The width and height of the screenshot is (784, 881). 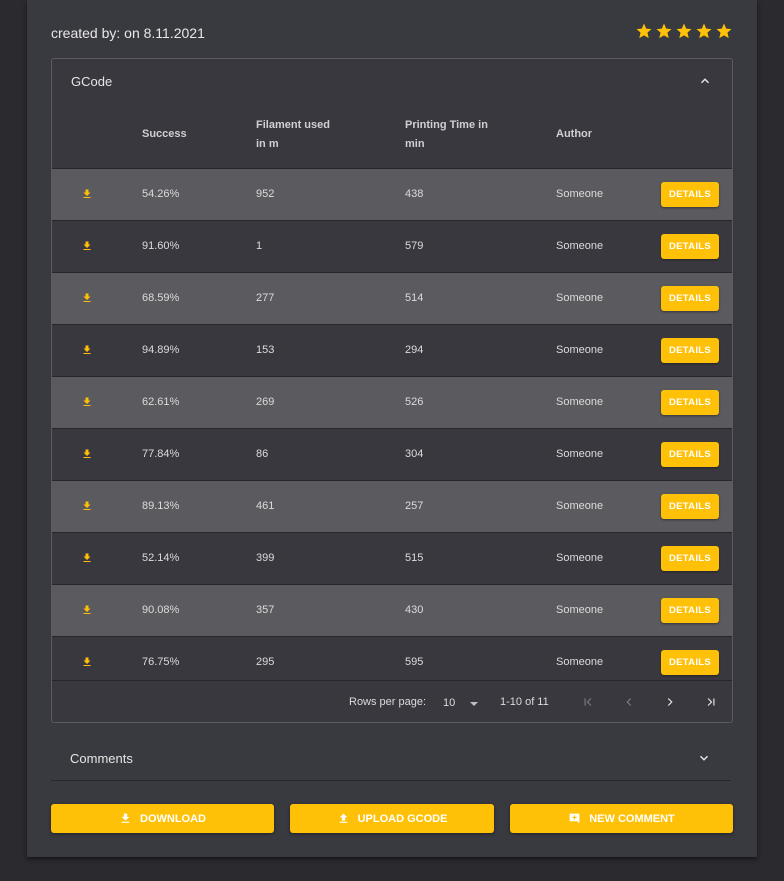 I want to click on previous-page-icon, so click(x=629, y=702).